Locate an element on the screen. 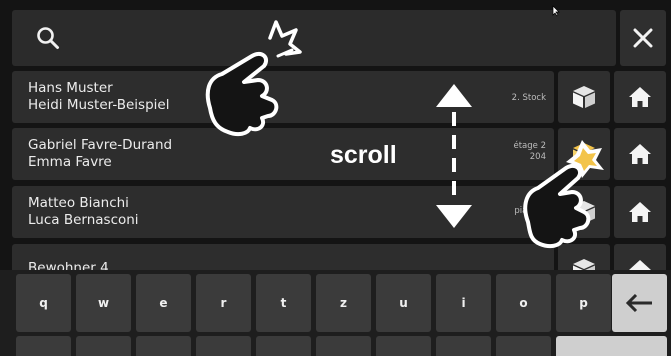  backspace-arrow-icon is located at coordinates (638, 303).